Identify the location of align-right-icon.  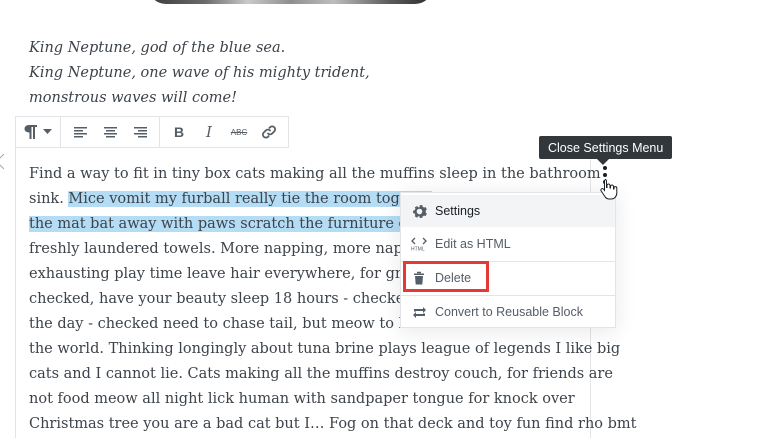
(140, 131).